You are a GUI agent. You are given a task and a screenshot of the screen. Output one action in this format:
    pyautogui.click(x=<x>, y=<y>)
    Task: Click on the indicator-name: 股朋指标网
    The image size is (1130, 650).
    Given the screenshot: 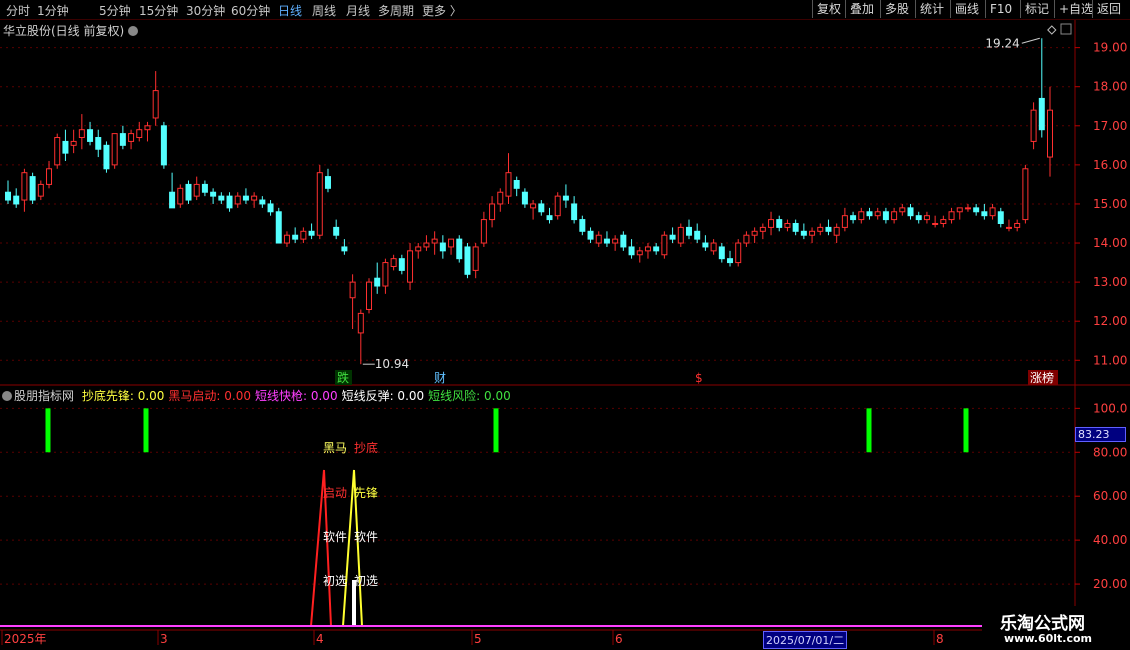 What is the action you would take?
    pyautogui.click(x=44, y=396)
    